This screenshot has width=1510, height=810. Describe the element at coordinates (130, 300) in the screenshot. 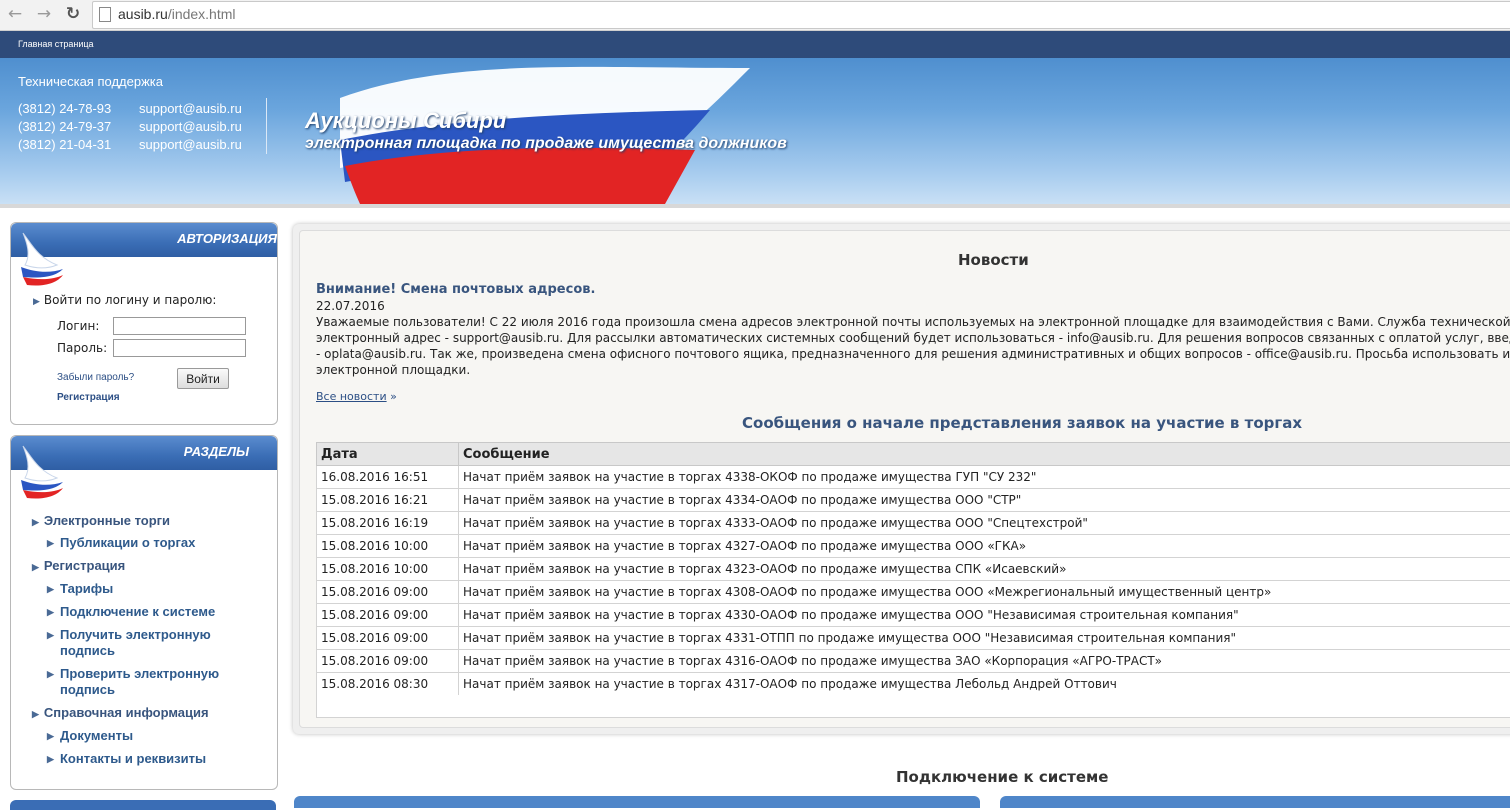

I see `auth-intro-text: Войти по логину и паролю:` at that location.